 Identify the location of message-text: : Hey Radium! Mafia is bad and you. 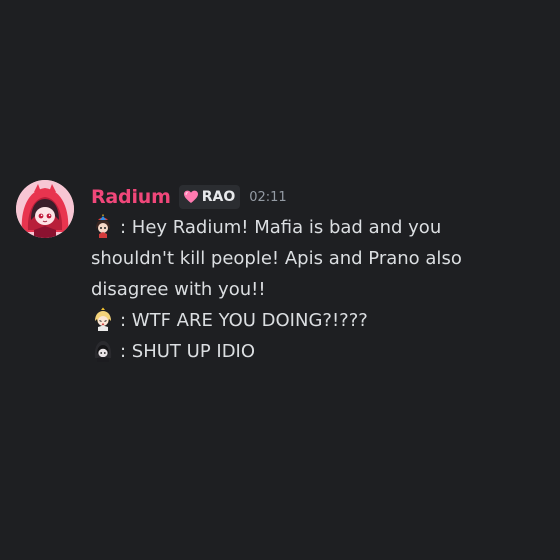
(281, 227).